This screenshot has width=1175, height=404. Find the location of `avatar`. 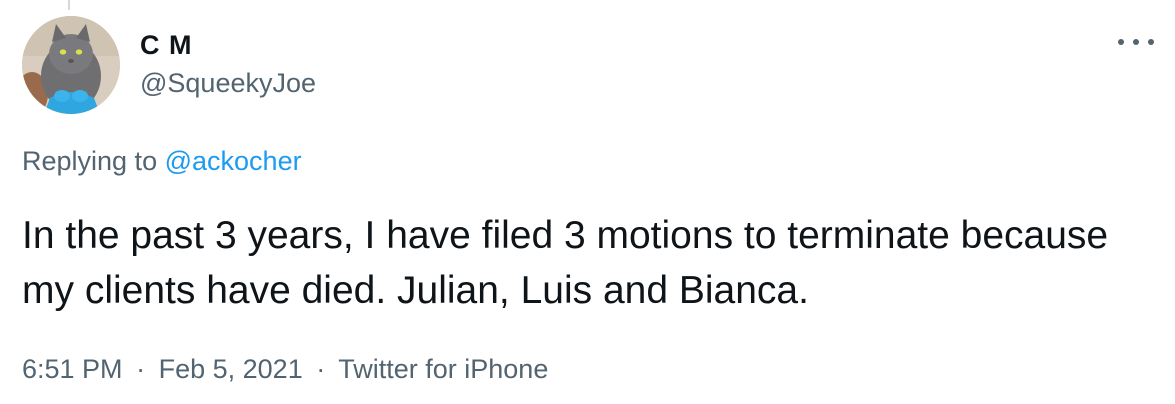

avatar is located at coordinates (71, 65).